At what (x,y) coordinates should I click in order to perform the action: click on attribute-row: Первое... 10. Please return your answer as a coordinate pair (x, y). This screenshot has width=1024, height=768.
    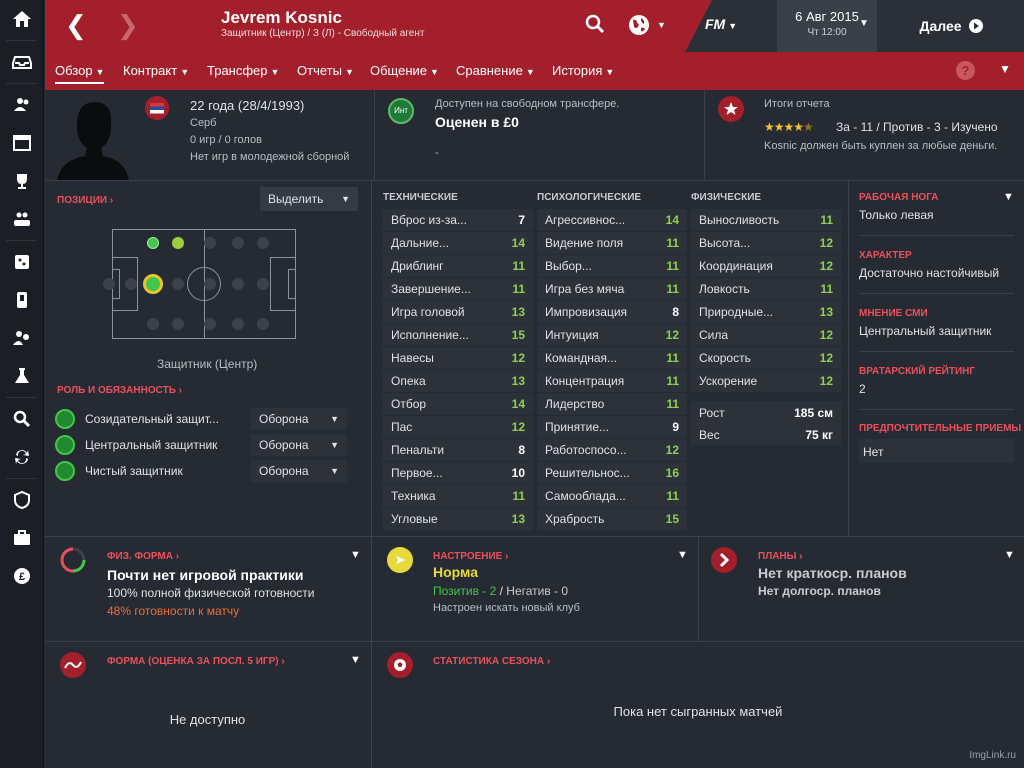
    Looking at the image, I should click on (458, 473).